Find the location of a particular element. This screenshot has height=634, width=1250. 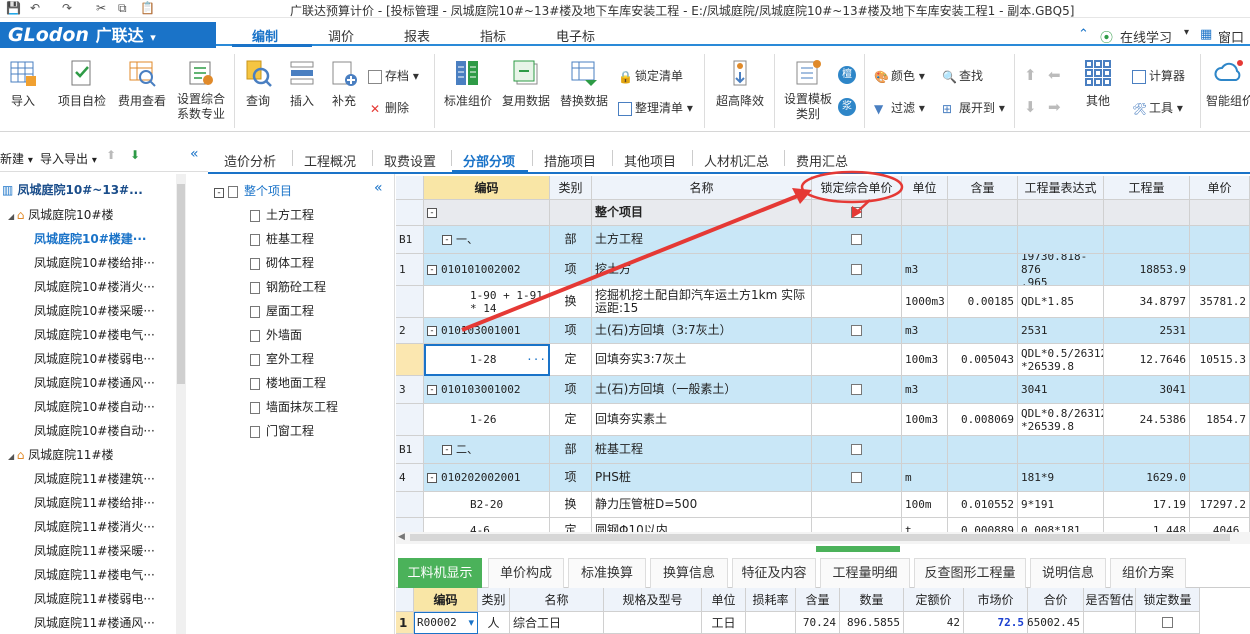

cell-content: 0.008069 is located at coordinates (983, 420).